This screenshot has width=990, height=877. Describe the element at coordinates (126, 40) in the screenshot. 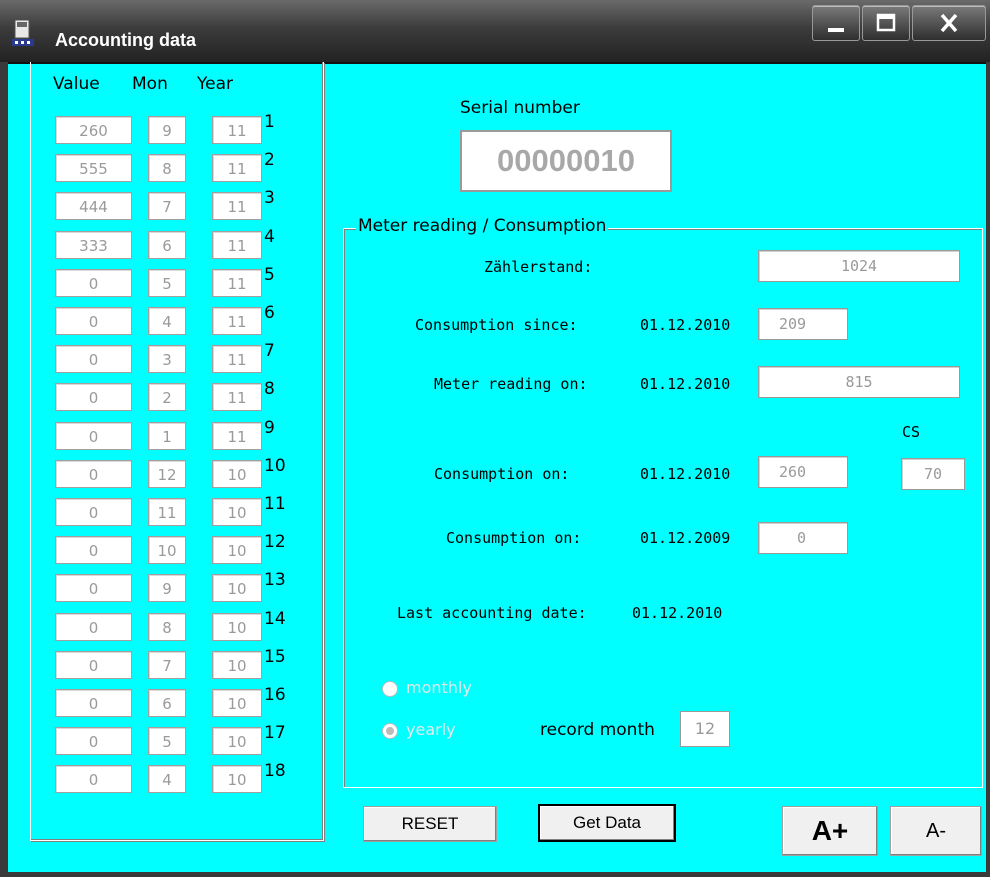

I see `window-title: Accounting data` at that location.